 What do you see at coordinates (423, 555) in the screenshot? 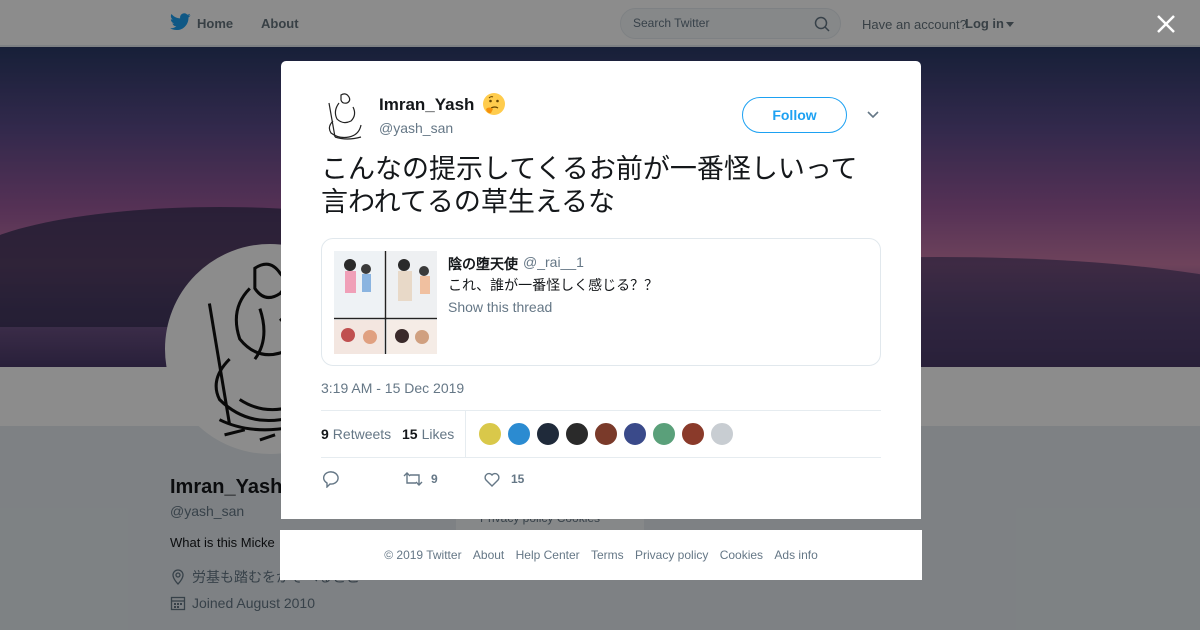
I see `footer-copyright: © 2019 Twitter` at bounding box center [423, 555].